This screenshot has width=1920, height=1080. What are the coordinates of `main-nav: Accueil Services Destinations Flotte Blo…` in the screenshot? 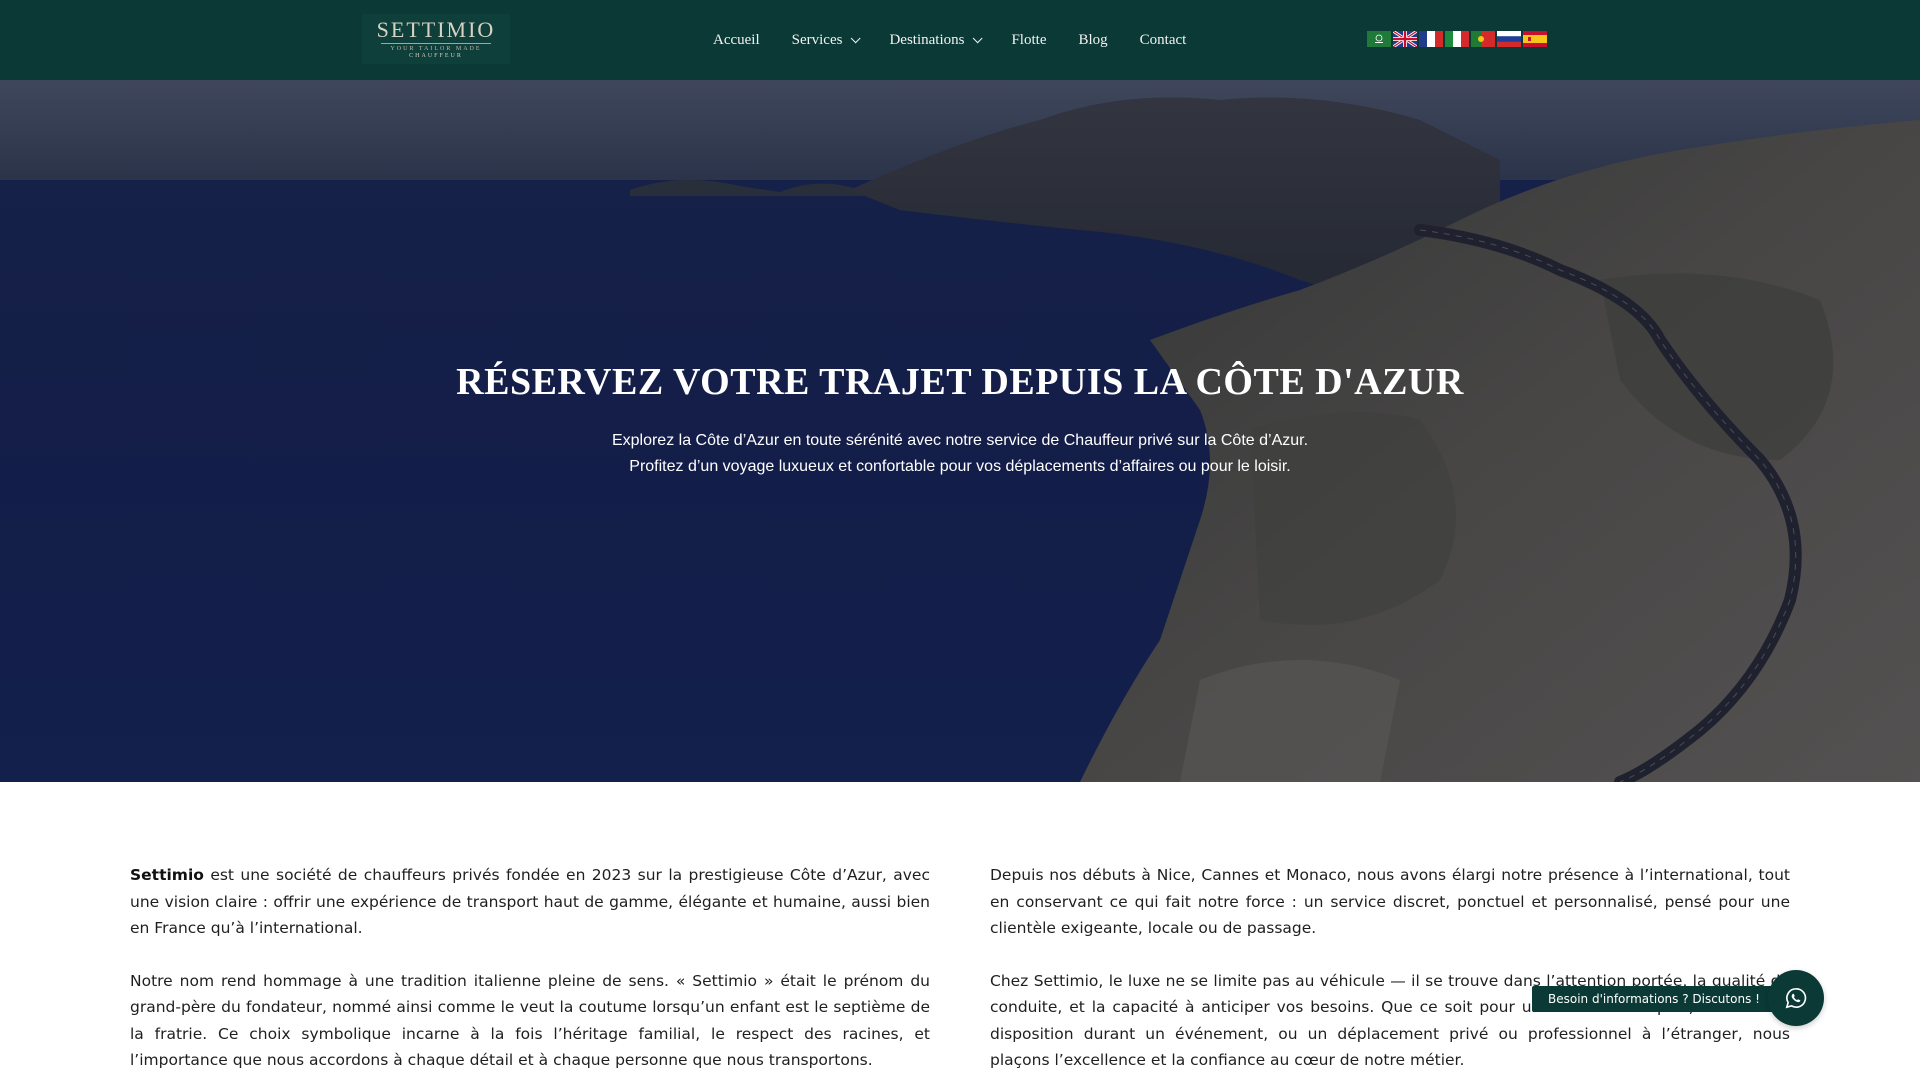 It's located at (965, 40).